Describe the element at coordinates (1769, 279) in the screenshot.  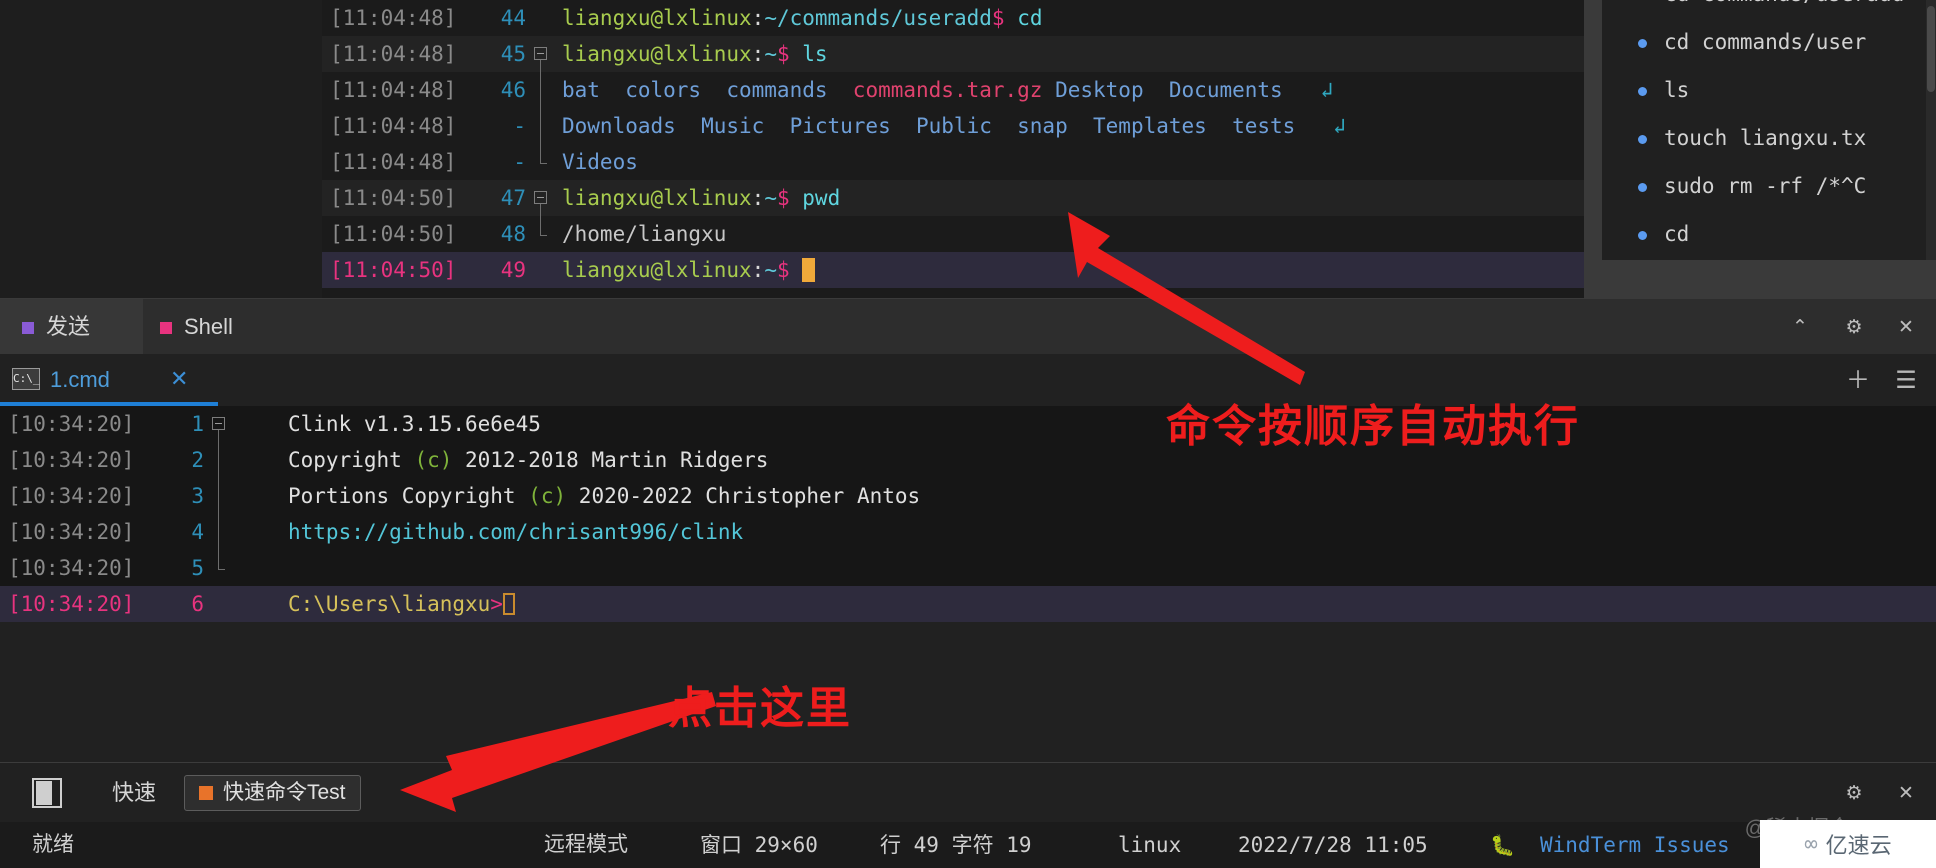
I see `panel-background-filler` at that location.